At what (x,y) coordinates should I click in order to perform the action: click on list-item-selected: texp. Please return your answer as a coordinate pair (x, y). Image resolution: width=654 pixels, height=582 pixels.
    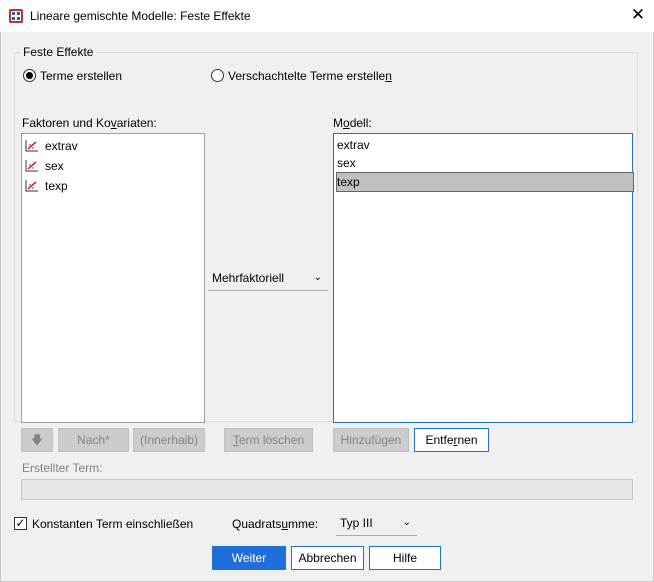
    Looking at the image, I should click on (485, 182).